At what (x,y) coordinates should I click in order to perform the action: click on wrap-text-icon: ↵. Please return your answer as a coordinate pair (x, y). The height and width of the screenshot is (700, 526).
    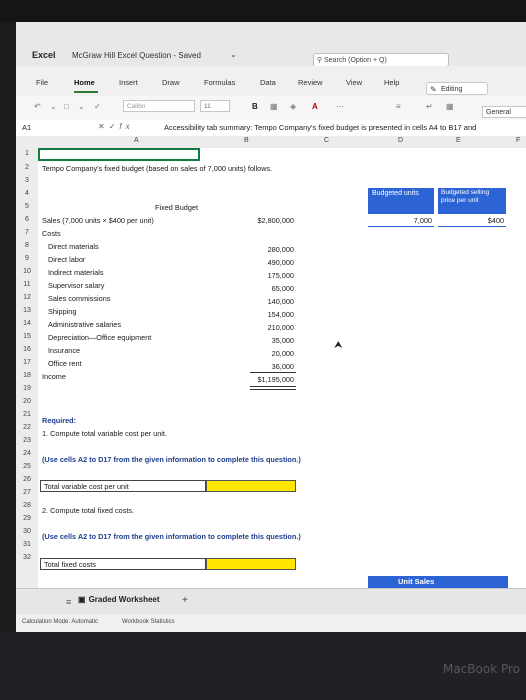
    Looking at the image, I should click on (429, 106).